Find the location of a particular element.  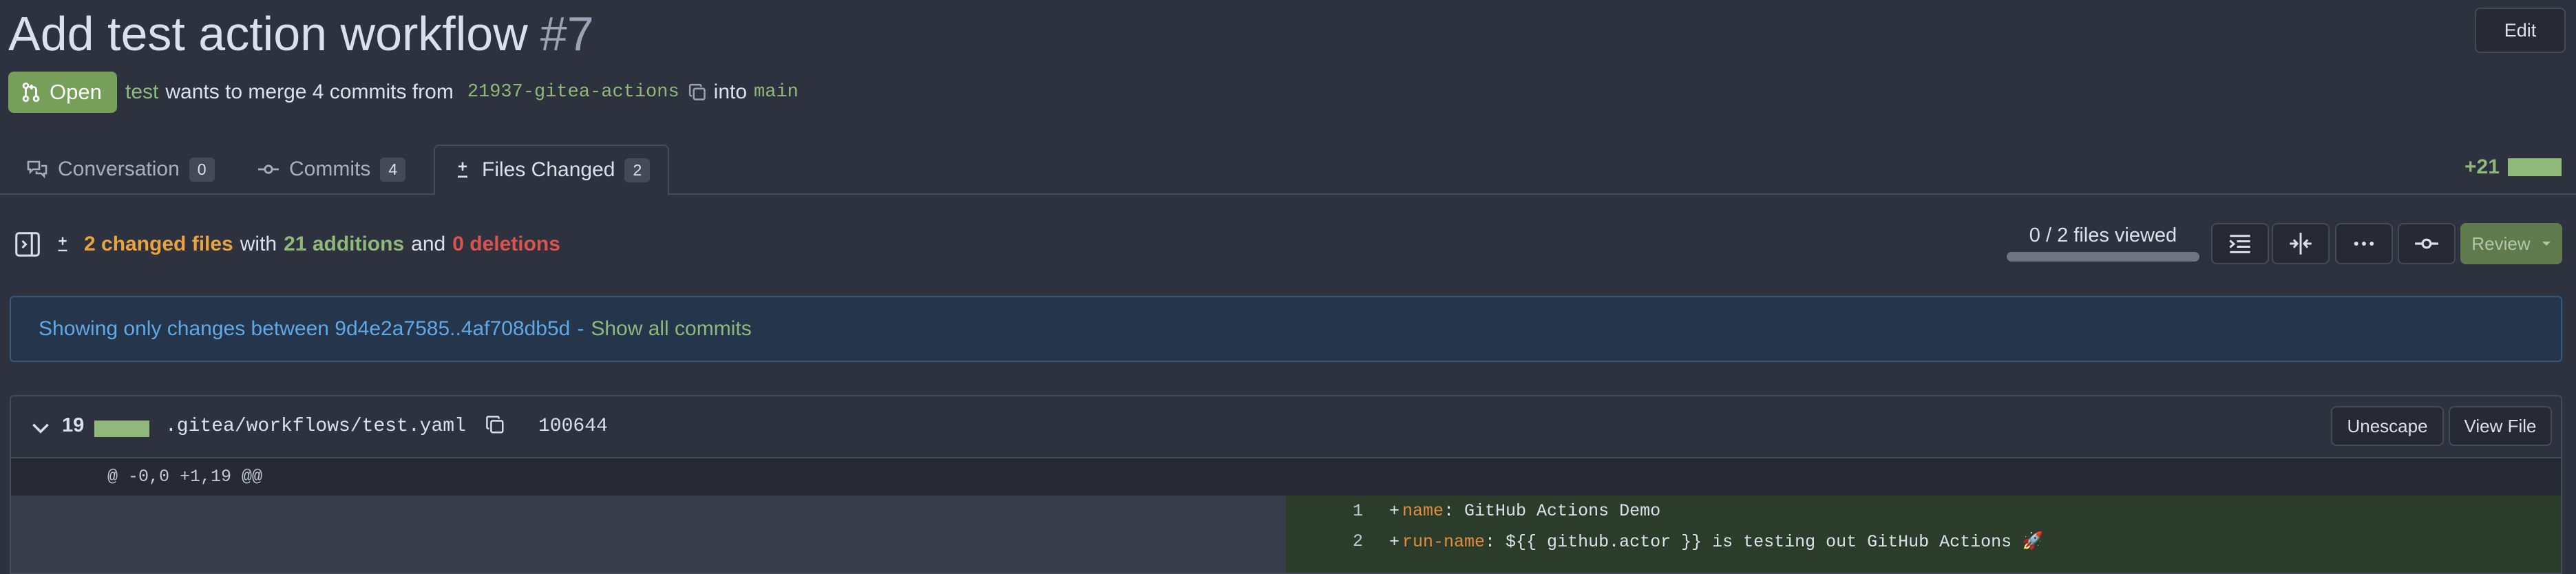

page-title: Add test action workflow #7 is located at coordinates (301, 34).